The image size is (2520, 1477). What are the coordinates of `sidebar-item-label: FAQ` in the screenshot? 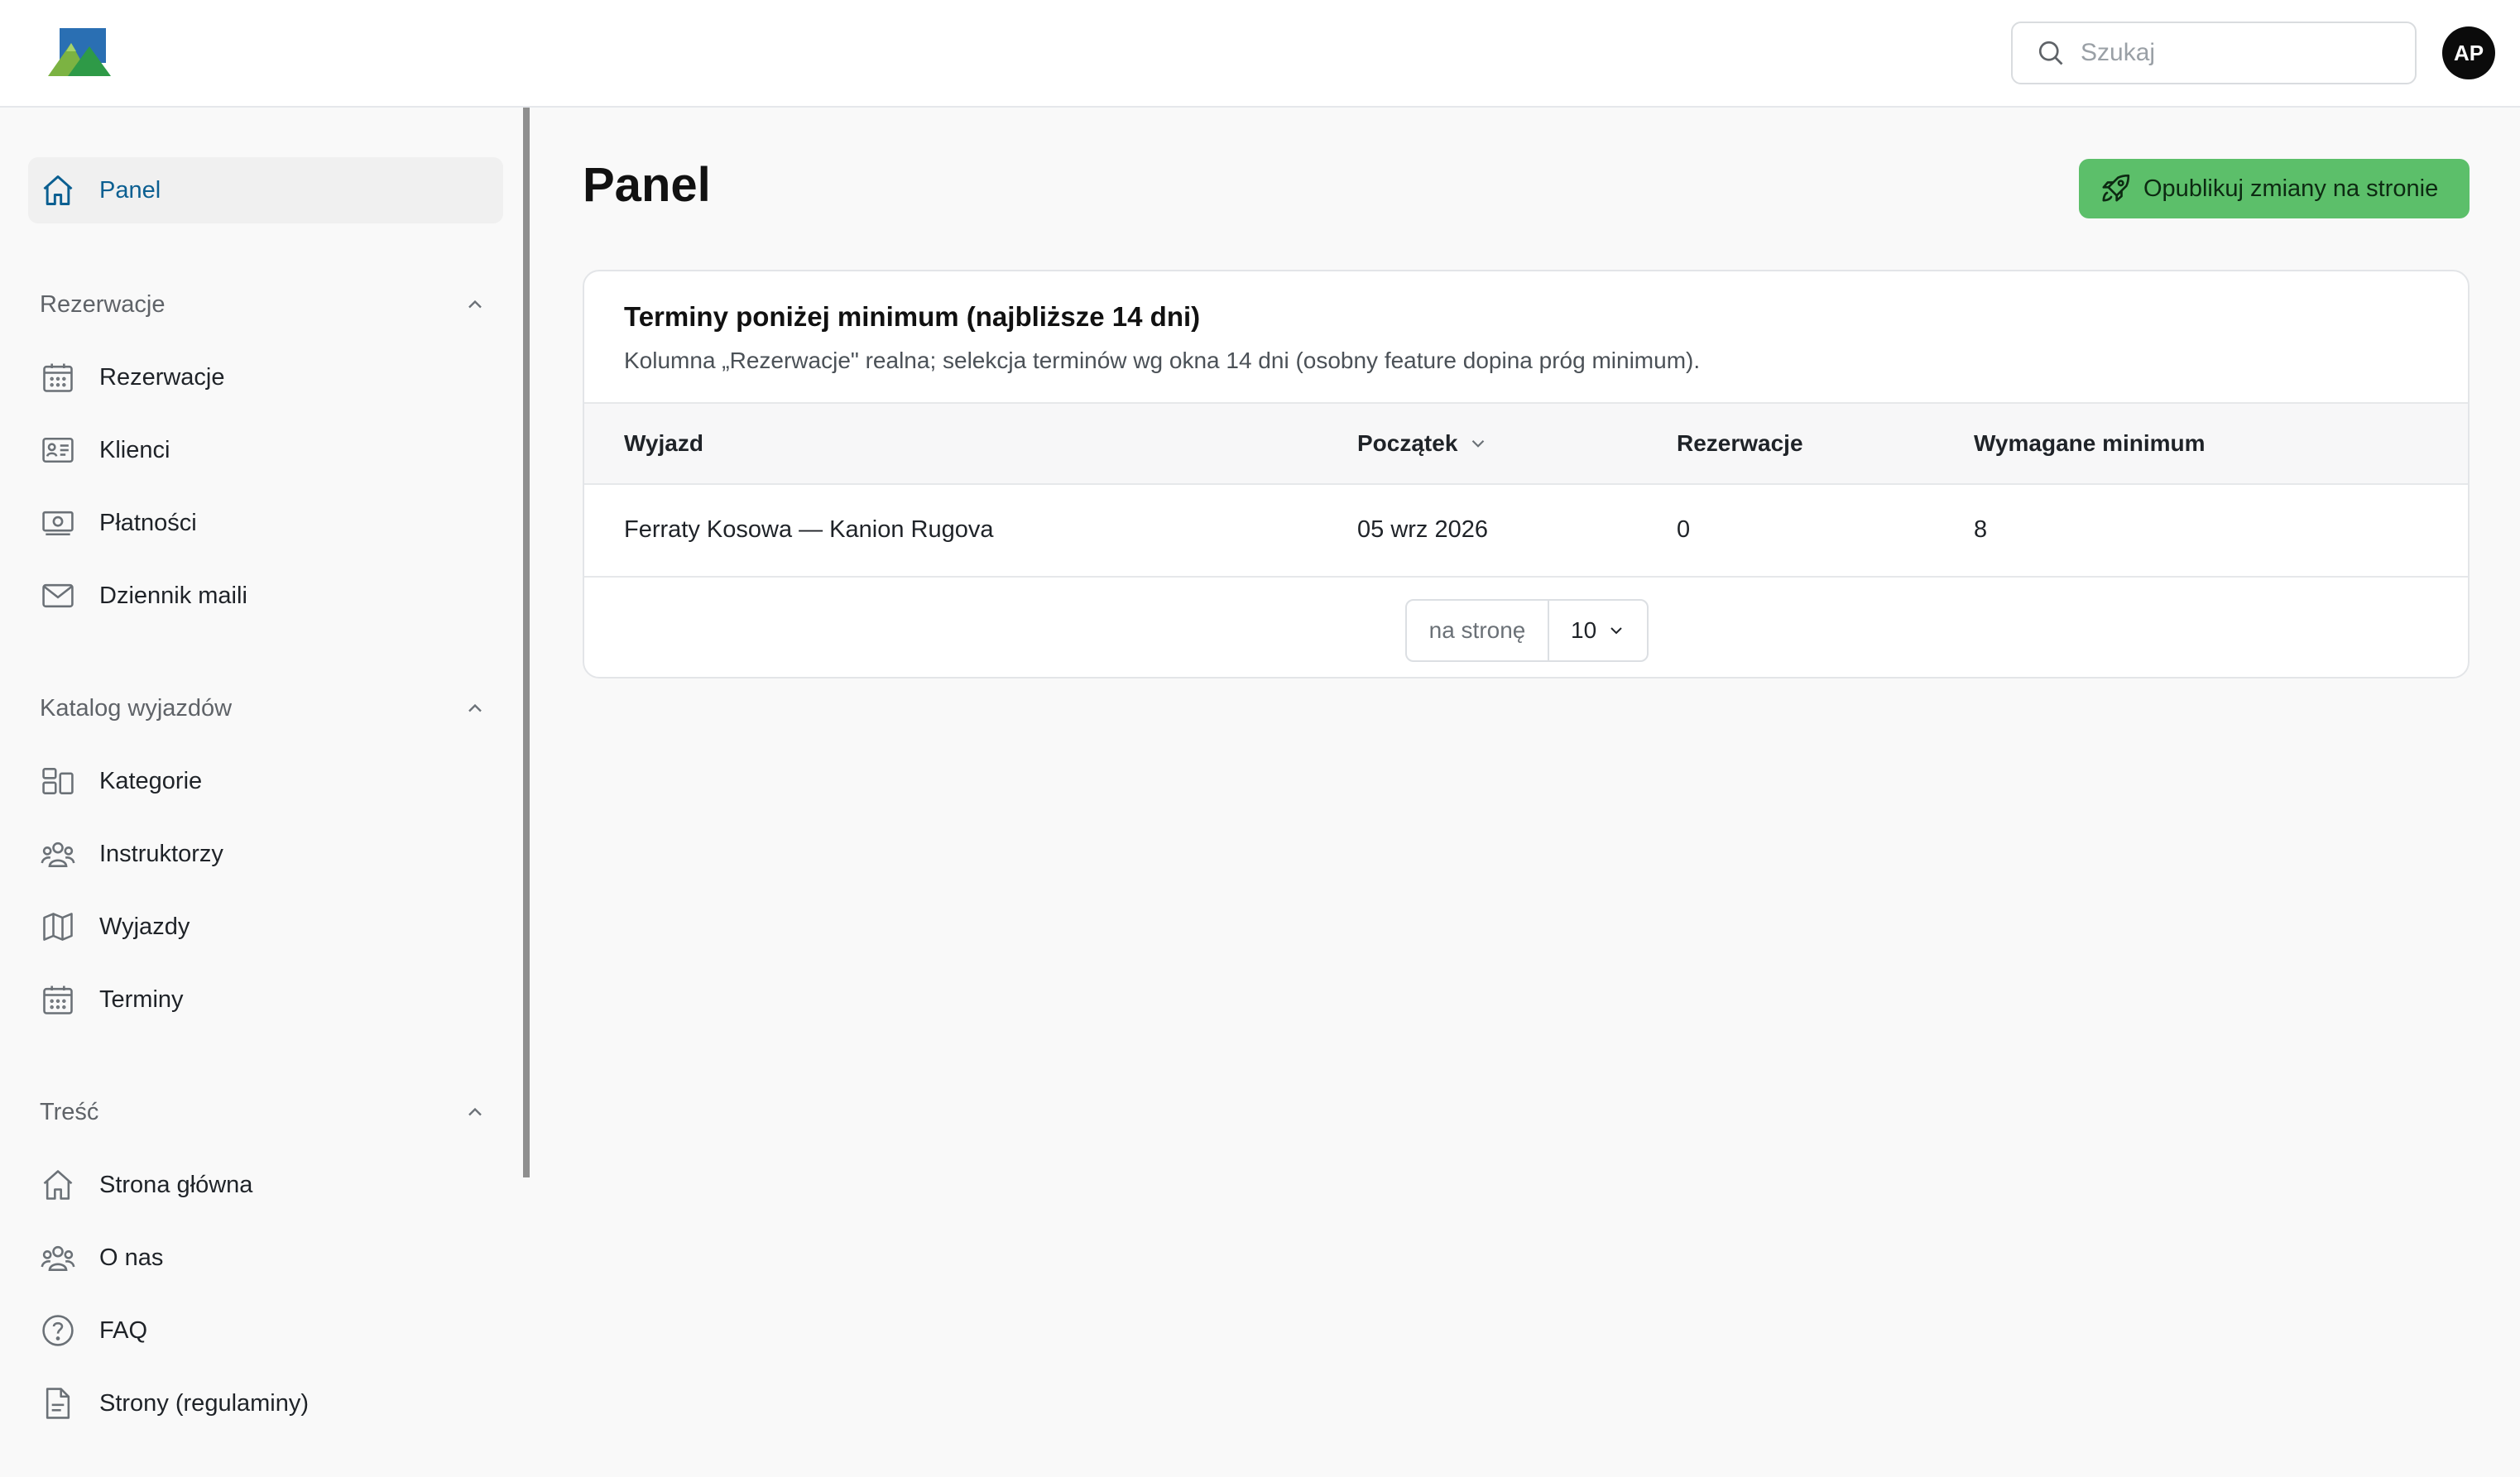 It's located at (123, 1330).